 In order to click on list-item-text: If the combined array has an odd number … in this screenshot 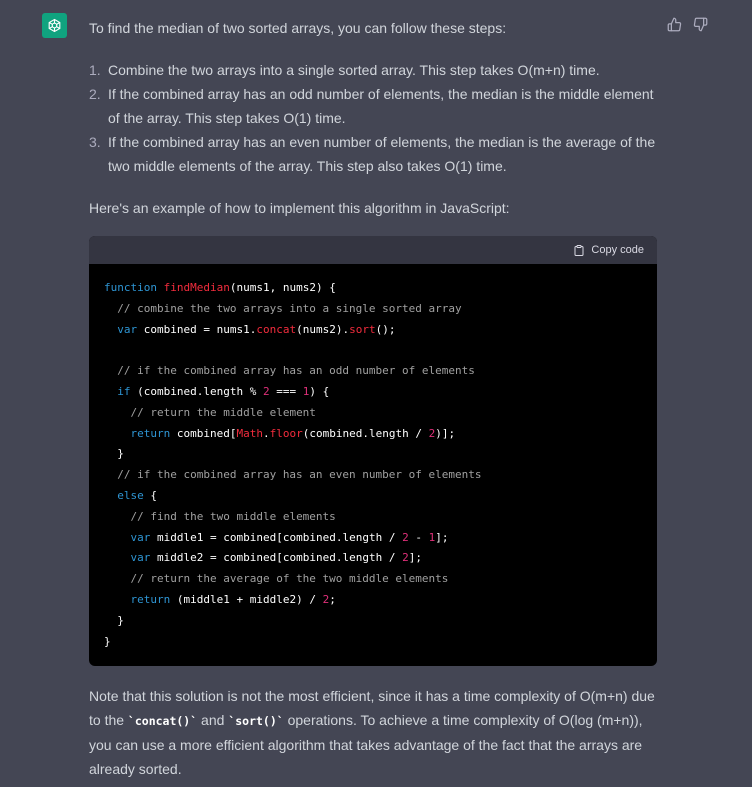, I will do `click(381, 106)`.